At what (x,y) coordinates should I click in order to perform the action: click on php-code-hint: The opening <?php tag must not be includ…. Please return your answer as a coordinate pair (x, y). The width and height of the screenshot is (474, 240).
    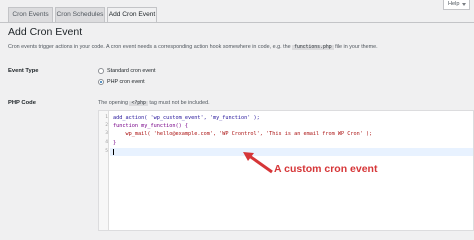
    Looking at the image, I should click on (154, 103).